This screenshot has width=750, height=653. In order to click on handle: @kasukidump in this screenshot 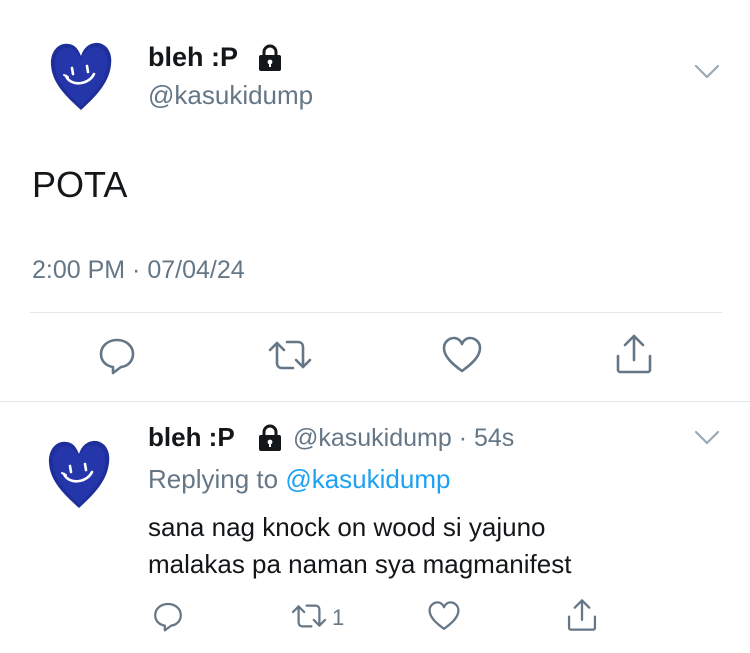, I will do `click(230, 95)`.